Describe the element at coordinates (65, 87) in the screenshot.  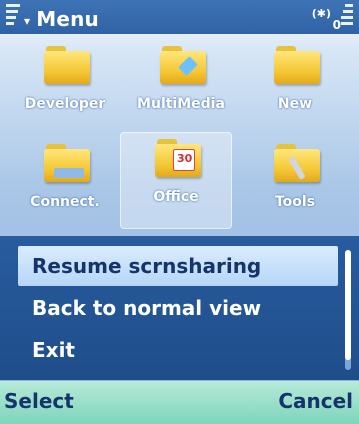
I see `app-developer: Developer` at that location.